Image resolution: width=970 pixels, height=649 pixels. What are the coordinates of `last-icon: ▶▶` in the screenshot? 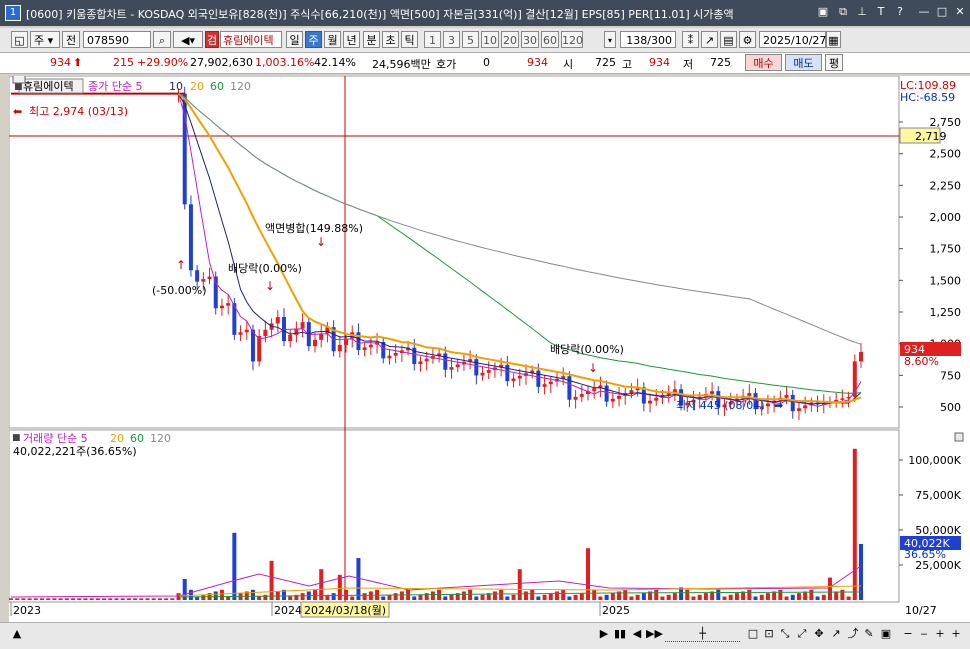 It's located at (654, 634).